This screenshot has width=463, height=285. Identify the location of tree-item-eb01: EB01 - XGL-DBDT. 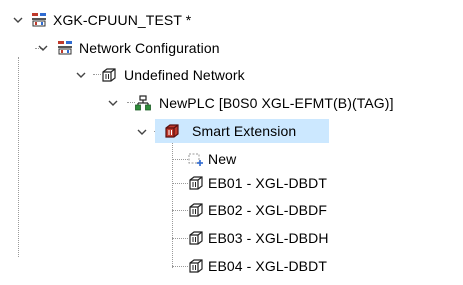
(231, 183).